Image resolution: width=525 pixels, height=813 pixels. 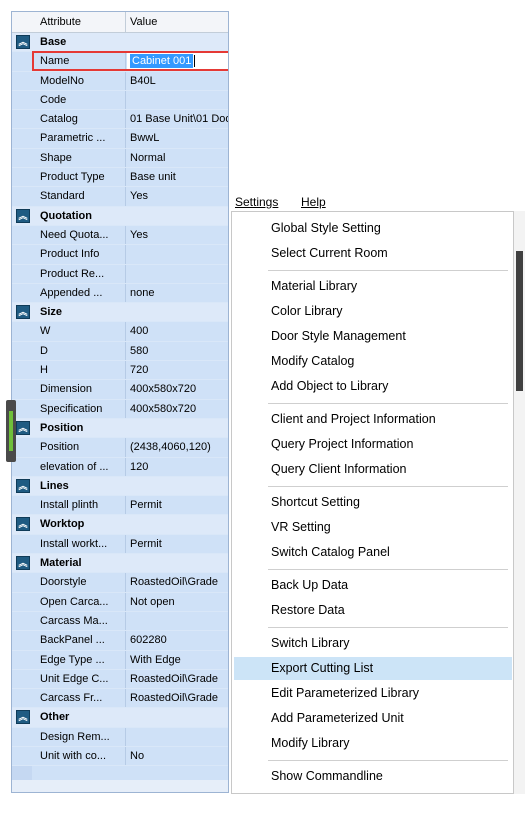 What do you see at coordinates (120, 428) in the screenshot?
I see `category-row: ︽ Position` at bounding box center [120, 428].